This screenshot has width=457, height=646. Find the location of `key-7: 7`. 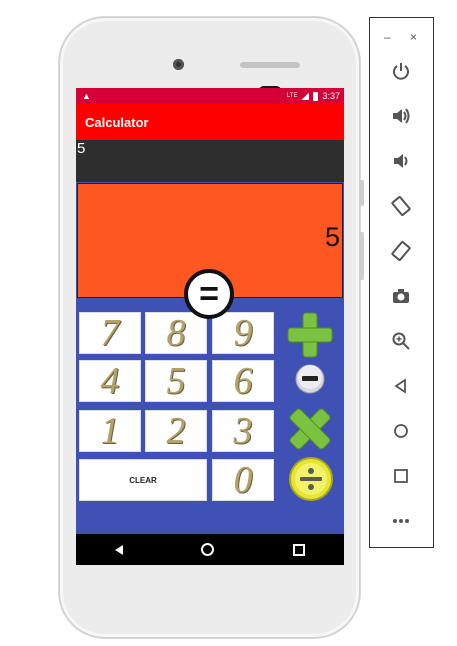

key-7: 7 is located at coordinates (110, 333).